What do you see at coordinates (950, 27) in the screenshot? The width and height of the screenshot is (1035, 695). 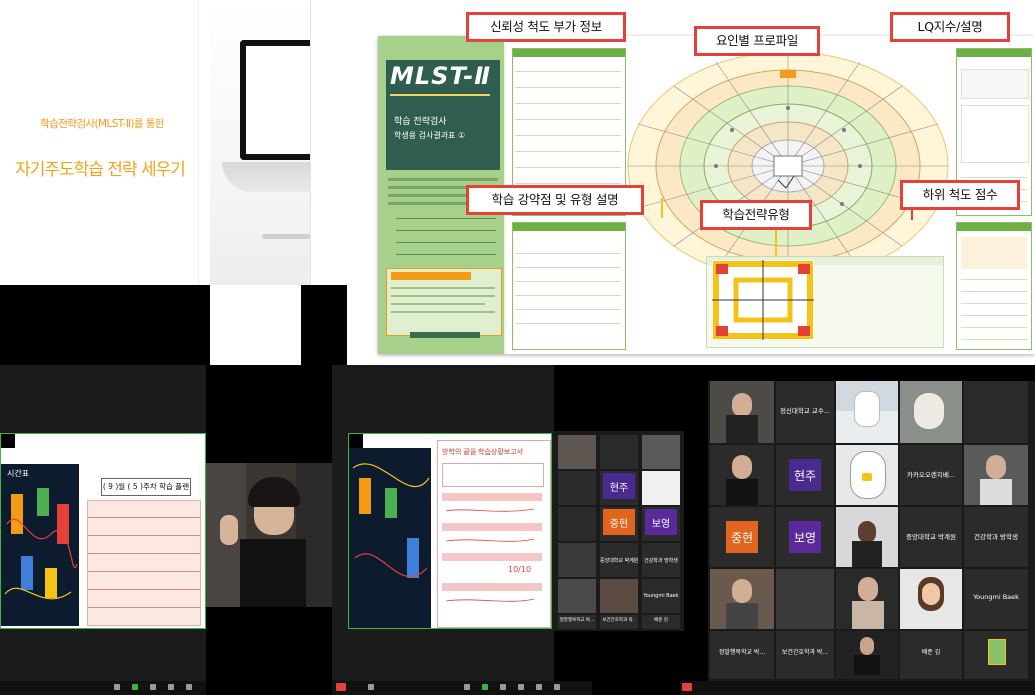 I see `callout-lq: LQ지수/설명` at bounding box center [950, 27].